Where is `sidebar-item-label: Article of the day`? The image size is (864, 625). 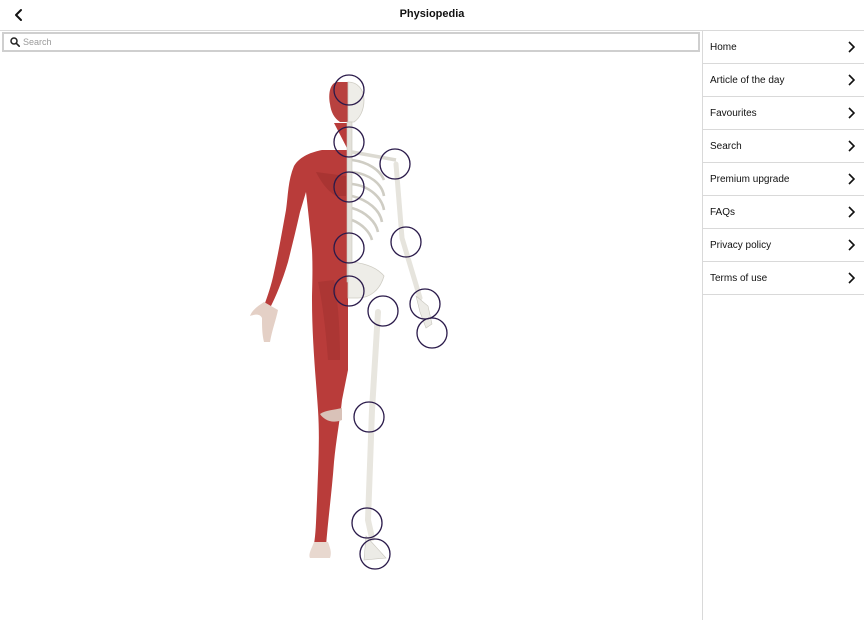
sidebar-item-label: Article of the day is located at coordinates (747, 80).